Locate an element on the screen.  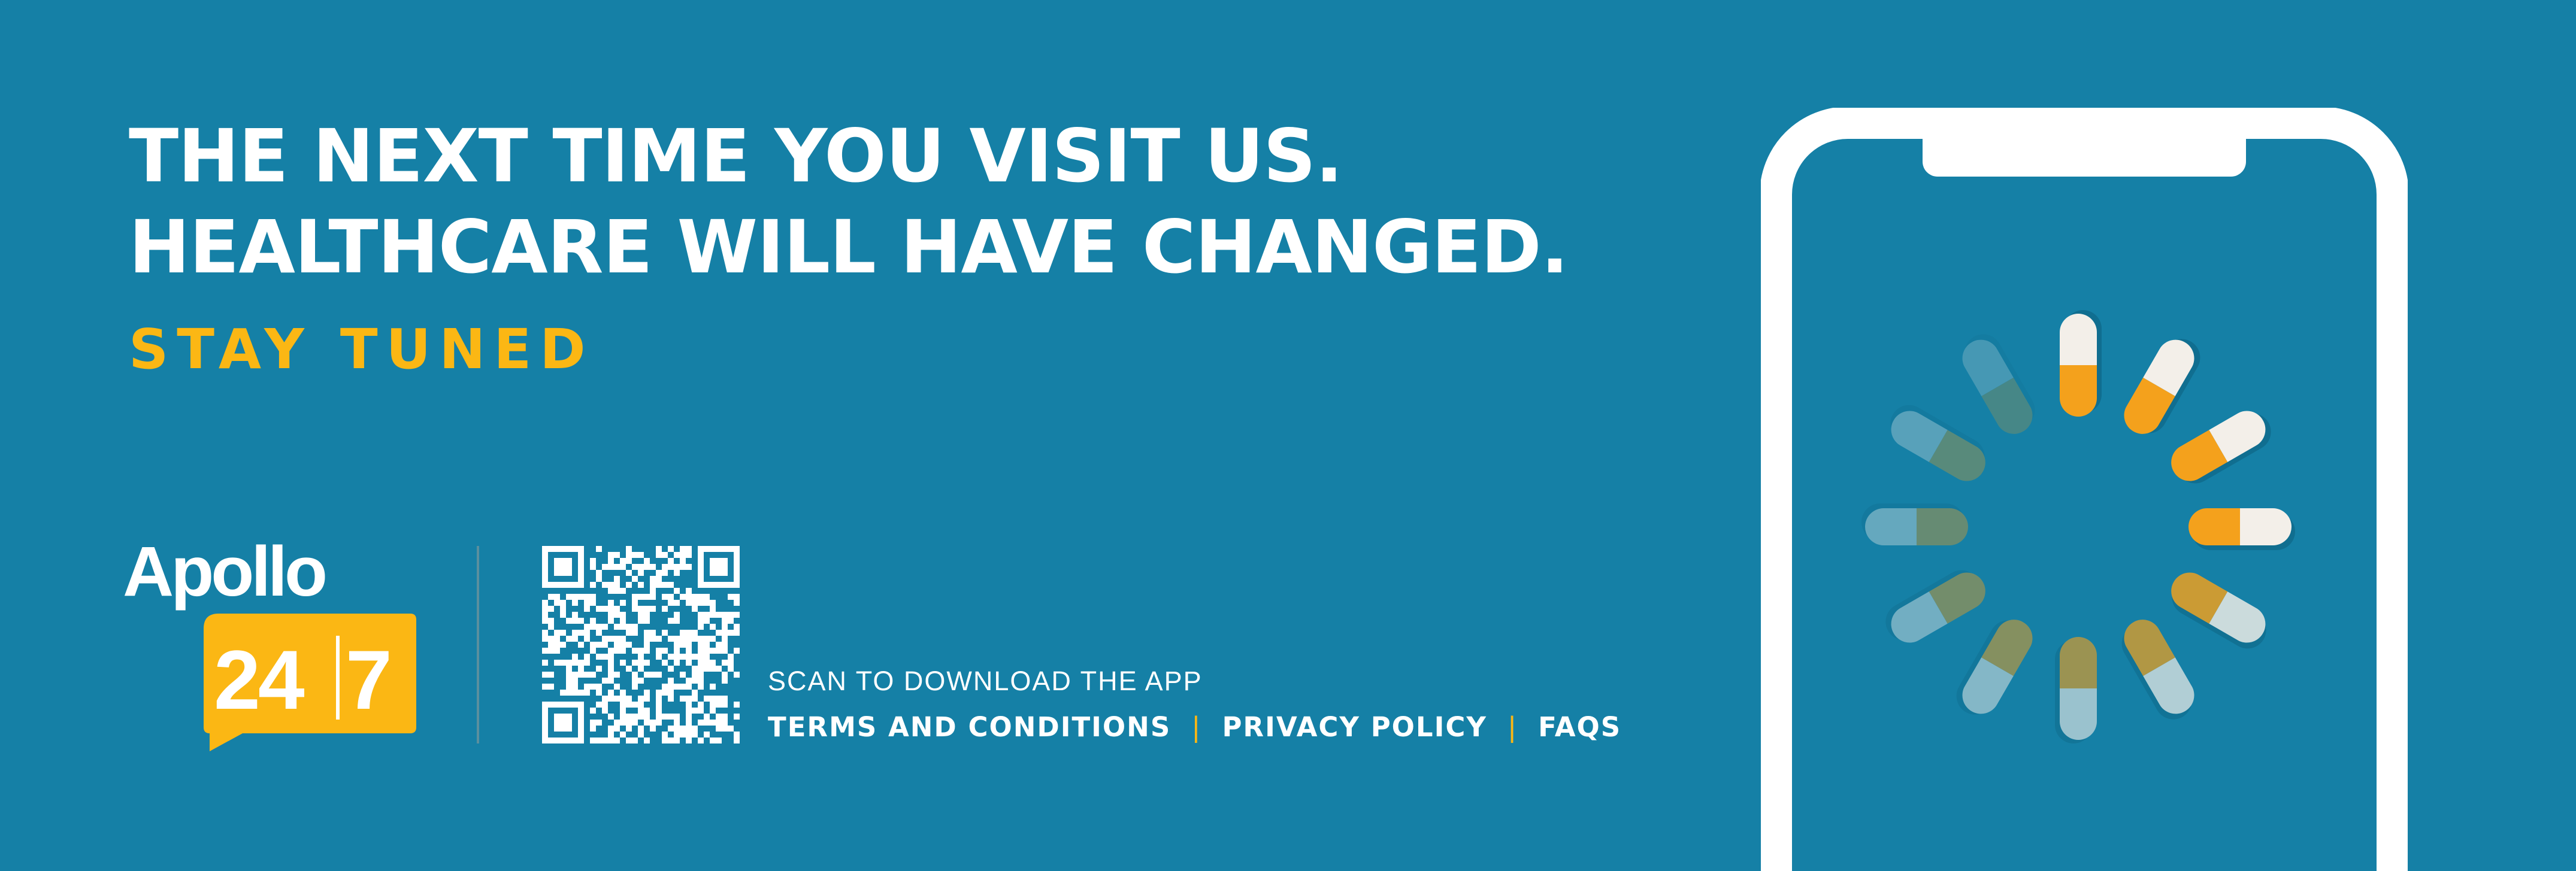
logo-badge-divider is located at coordinates (338, 678).